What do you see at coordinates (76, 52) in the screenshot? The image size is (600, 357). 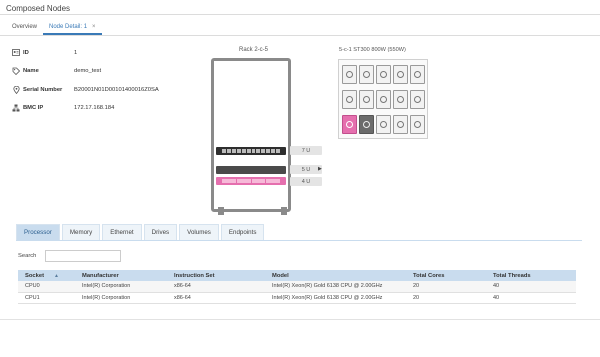 I see `id-value: 1` at bounding box center [76, 52].